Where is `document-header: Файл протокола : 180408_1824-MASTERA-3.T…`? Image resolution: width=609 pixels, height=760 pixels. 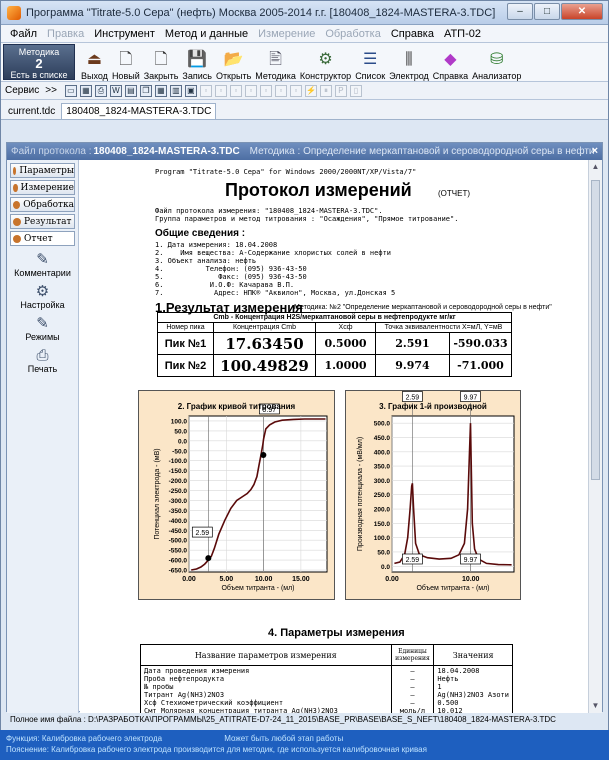
document-header: Файл протокола : 180408_1824-MASTERA-3.T… is located at coordinates (304, 151).